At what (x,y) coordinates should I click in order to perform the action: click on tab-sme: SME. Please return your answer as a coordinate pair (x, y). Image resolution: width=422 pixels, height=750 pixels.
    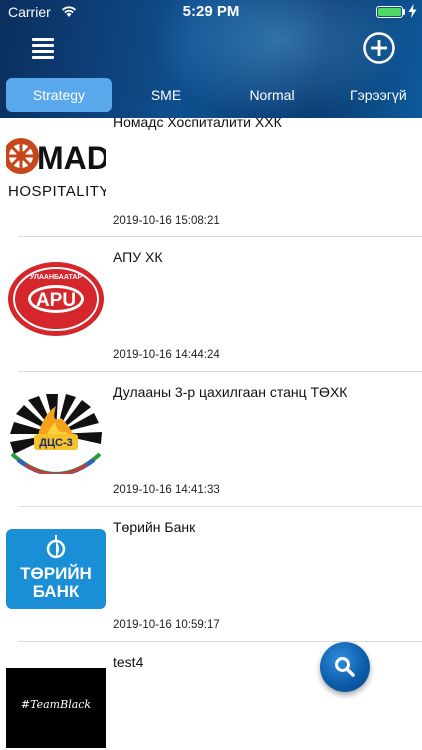
    Looking at the image, I should click on (166, 95).